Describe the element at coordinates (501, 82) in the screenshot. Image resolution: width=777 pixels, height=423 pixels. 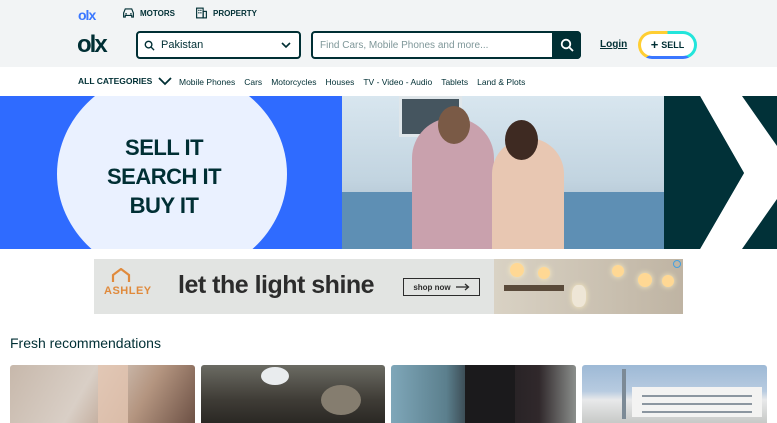
I see `category-link: Land & Plots` at that location.